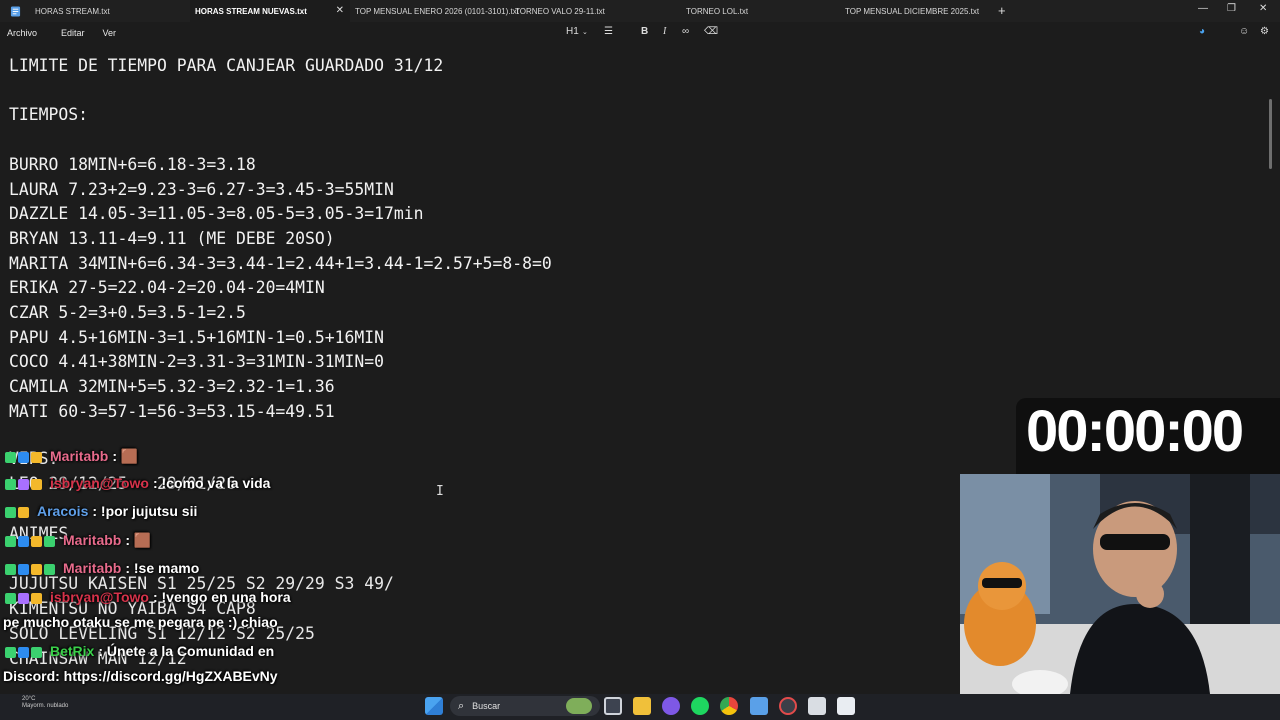 Image resolution: width=1280 pixels, height=720 pixels. What do you see at coordinates (162, 633) in the screenshot?
I see `editor-line-behind-chat: SOLO LEVELING S1 12/12 S2 25/25` at bounding box center [162, 633].